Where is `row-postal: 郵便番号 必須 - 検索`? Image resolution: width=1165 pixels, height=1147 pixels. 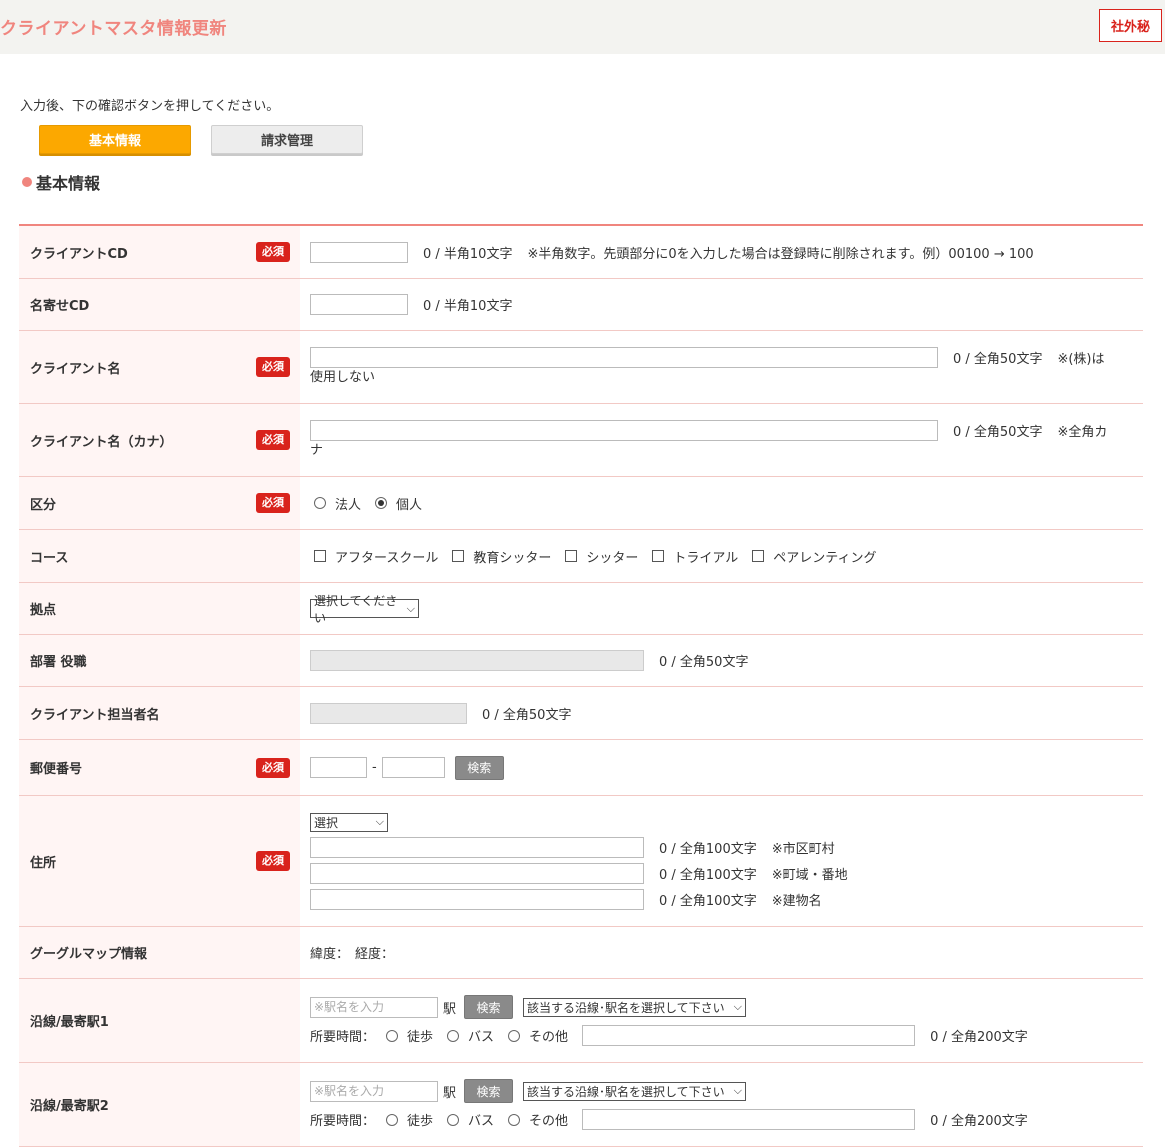
row-postal: 郵便番号 必須 - 検索 is located at coordinates (581, 768).